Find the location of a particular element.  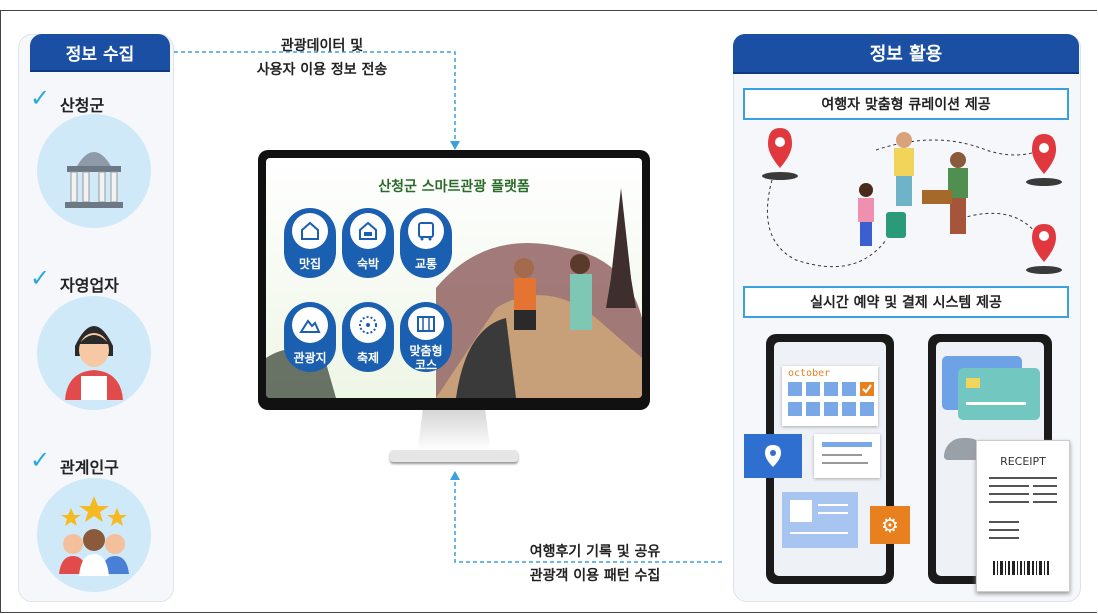

curation-box: 여행자 맞춤형 큐레이션 제공 is located at coordinates (906, 104).